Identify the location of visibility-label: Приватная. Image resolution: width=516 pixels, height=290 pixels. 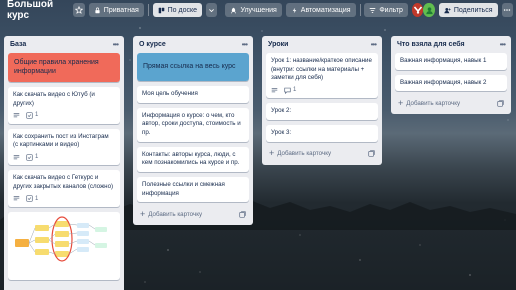
(121, 10).